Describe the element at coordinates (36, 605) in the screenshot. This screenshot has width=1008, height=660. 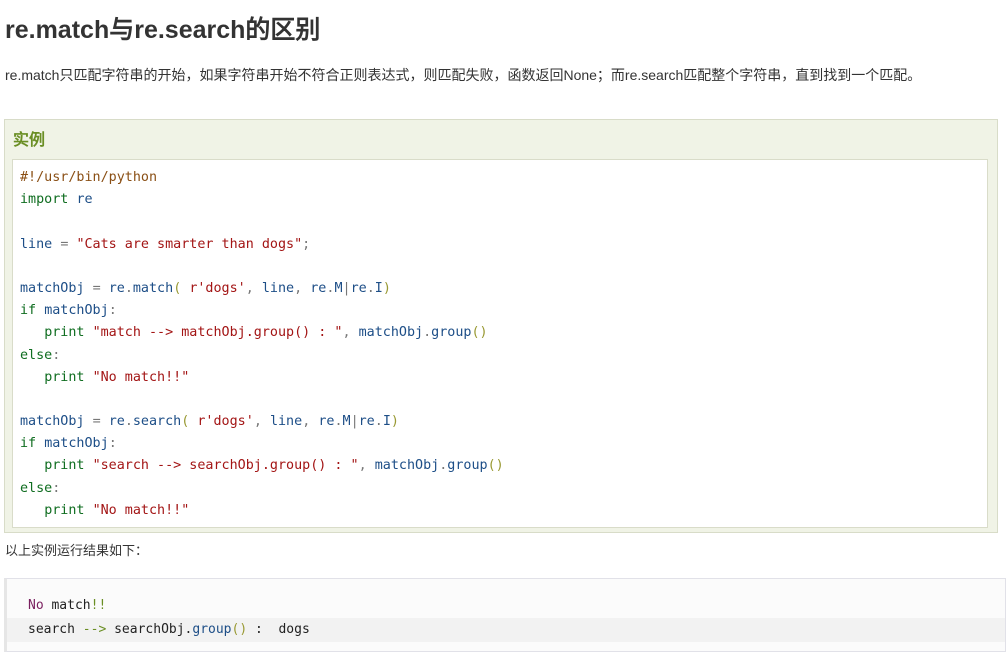
I see `output-token: No` at that location.